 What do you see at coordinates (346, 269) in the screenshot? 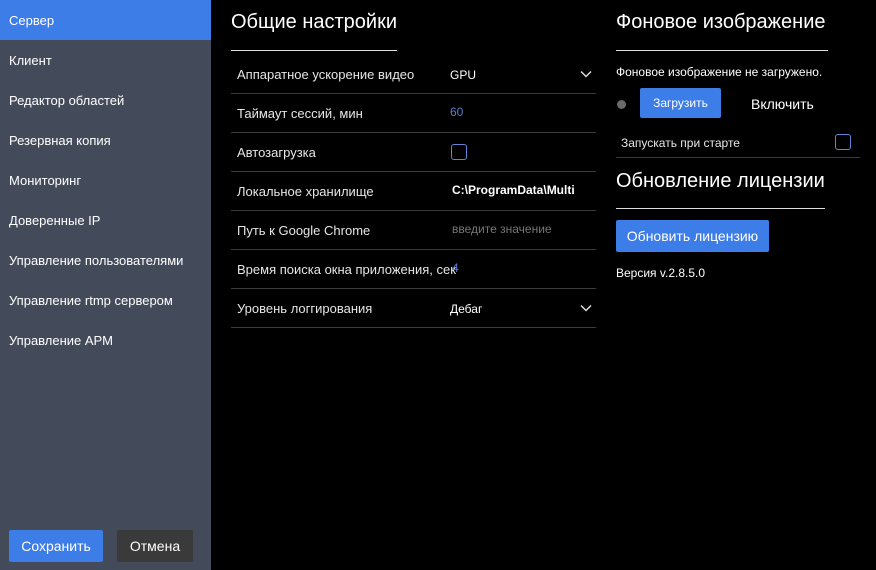
I see `window-search-time-label: Время поиска окна приложения, сек` at bounding box center [346, 269].